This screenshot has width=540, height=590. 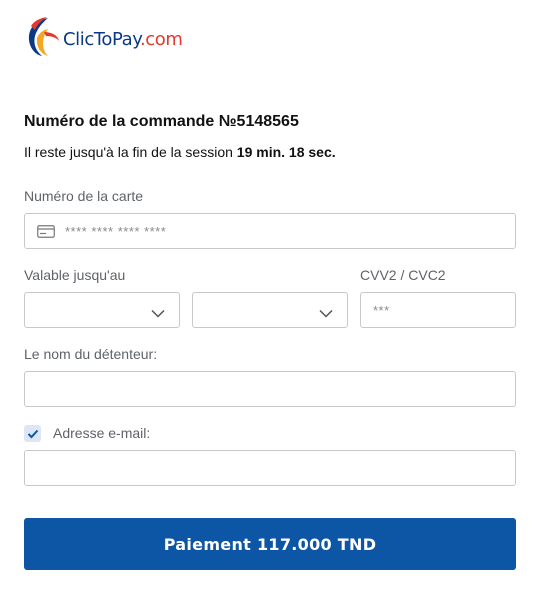 I want to click on email-input, so click(x=270, y=468).